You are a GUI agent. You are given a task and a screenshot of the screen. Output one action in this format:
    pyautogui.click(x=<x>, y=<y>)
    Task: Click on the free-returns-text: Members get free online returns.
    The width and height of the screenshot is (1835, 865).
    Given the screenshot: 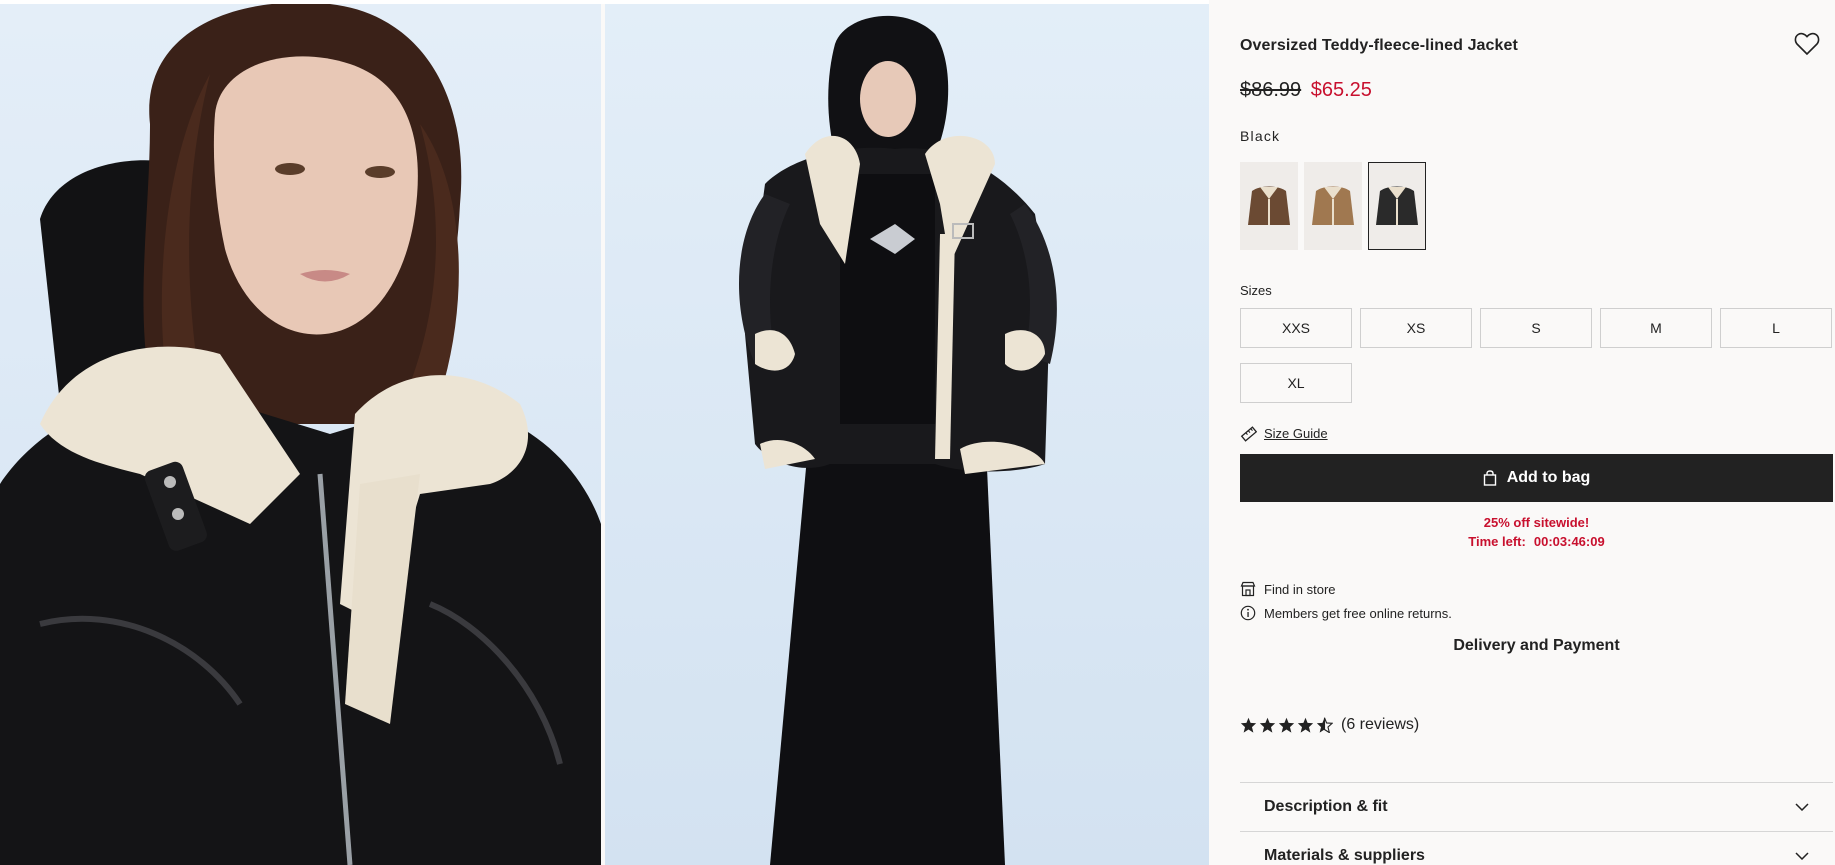 What is the action you would take?
    pyautogui.click(x=1358, y=613)
    